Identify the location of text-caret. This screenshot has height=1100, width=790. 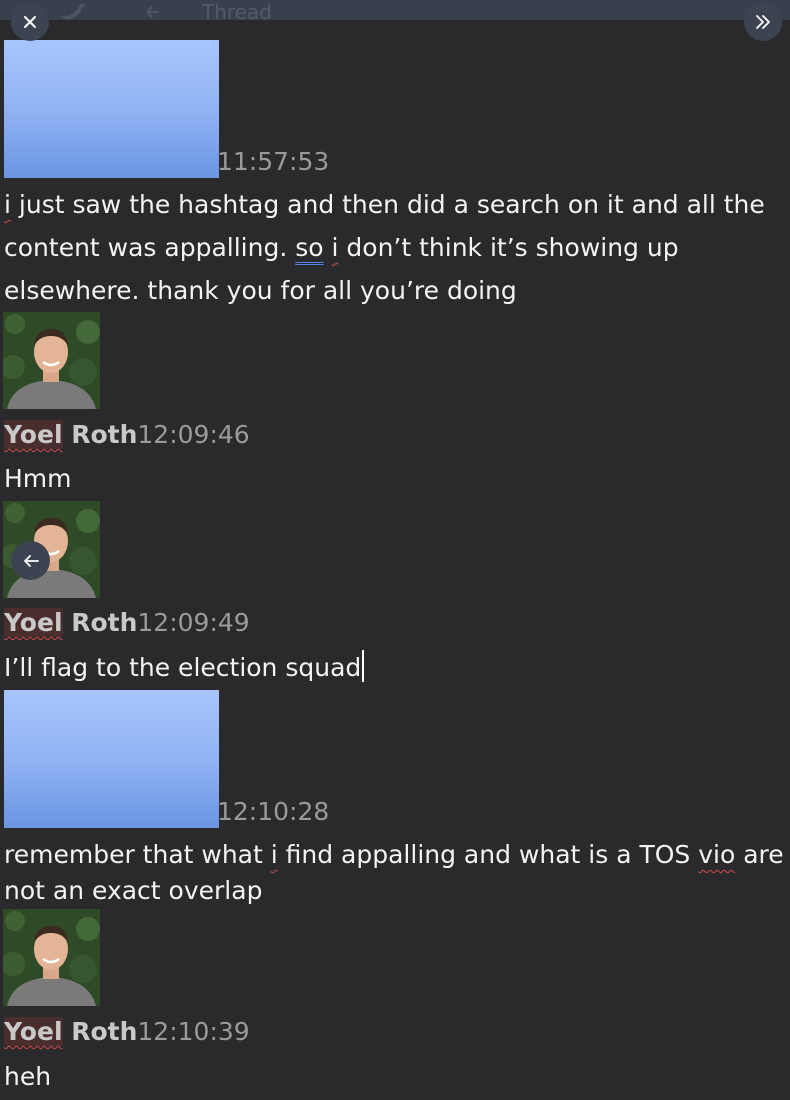
(363, 666).